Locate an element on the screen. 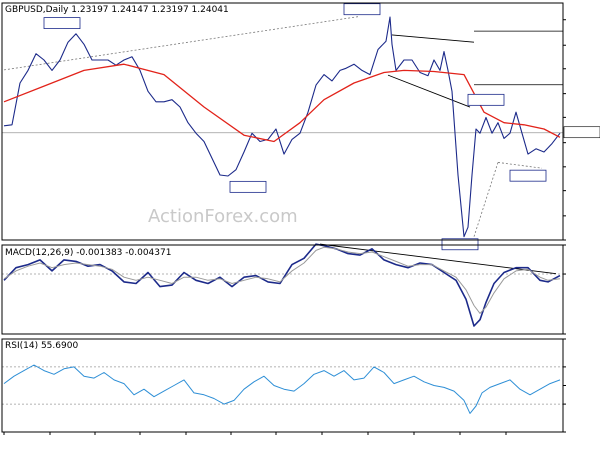  watermark: ActionForex.com is located at coordinates (223, 216).